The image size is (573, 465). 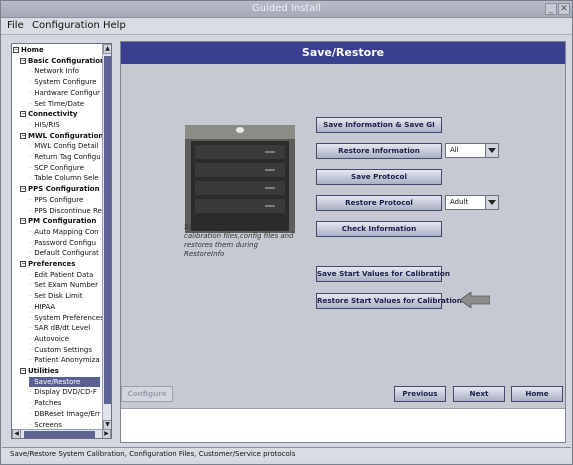 I want to click on dvd-tower-image, so click(x=240, y=179).